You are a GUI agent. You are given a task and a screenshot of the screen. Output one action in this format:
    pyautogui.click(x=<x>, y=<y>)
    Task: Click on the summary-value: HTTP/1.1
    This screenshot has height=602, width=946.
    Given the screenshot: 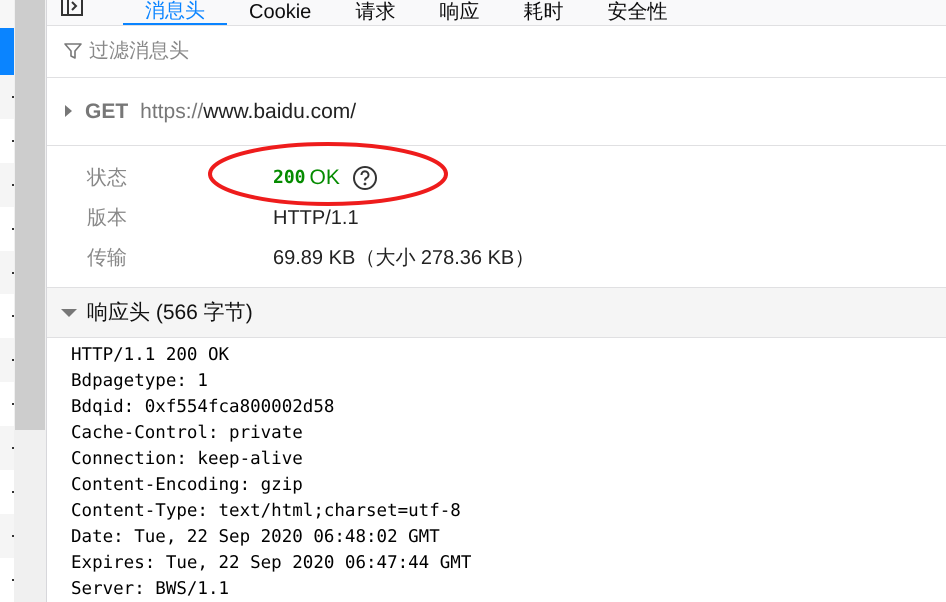 What is the action you would take?
    pyautogui.click(x=316, y=218)
    